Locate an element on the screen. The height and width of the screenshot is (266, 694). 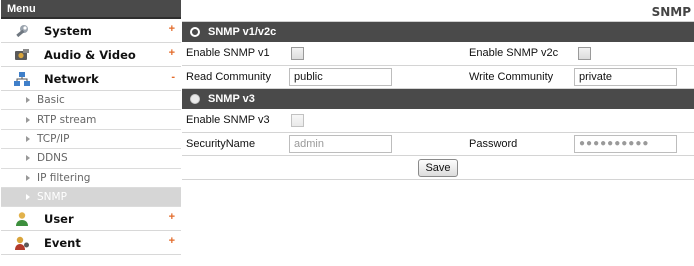
section-title: SNMP v1/v2c is located at coordinates (242, 32).